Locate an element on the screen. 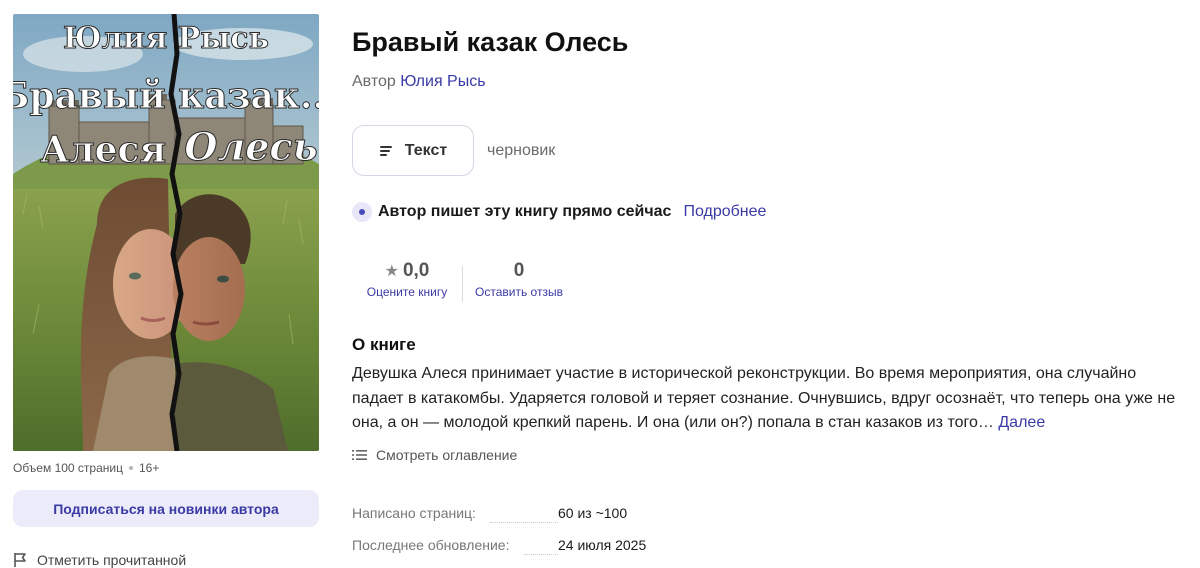  mark-read-button: Отметить прочитанной is located at coordinates (99, 560).